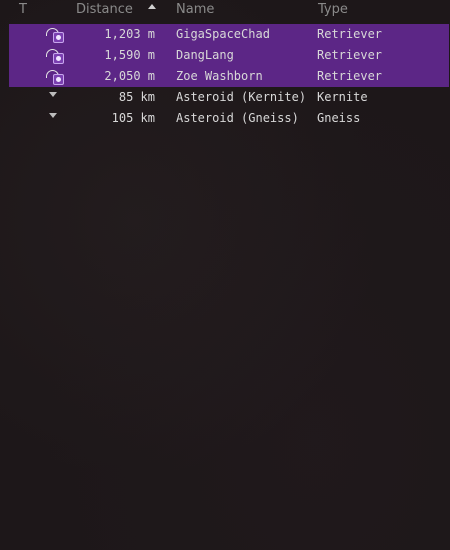 The image size is (450, 550). What do you see at coordinates (104, 11) in the screenshot?
I see `column-header-distance: Distance` at bounding box center [104, 11].